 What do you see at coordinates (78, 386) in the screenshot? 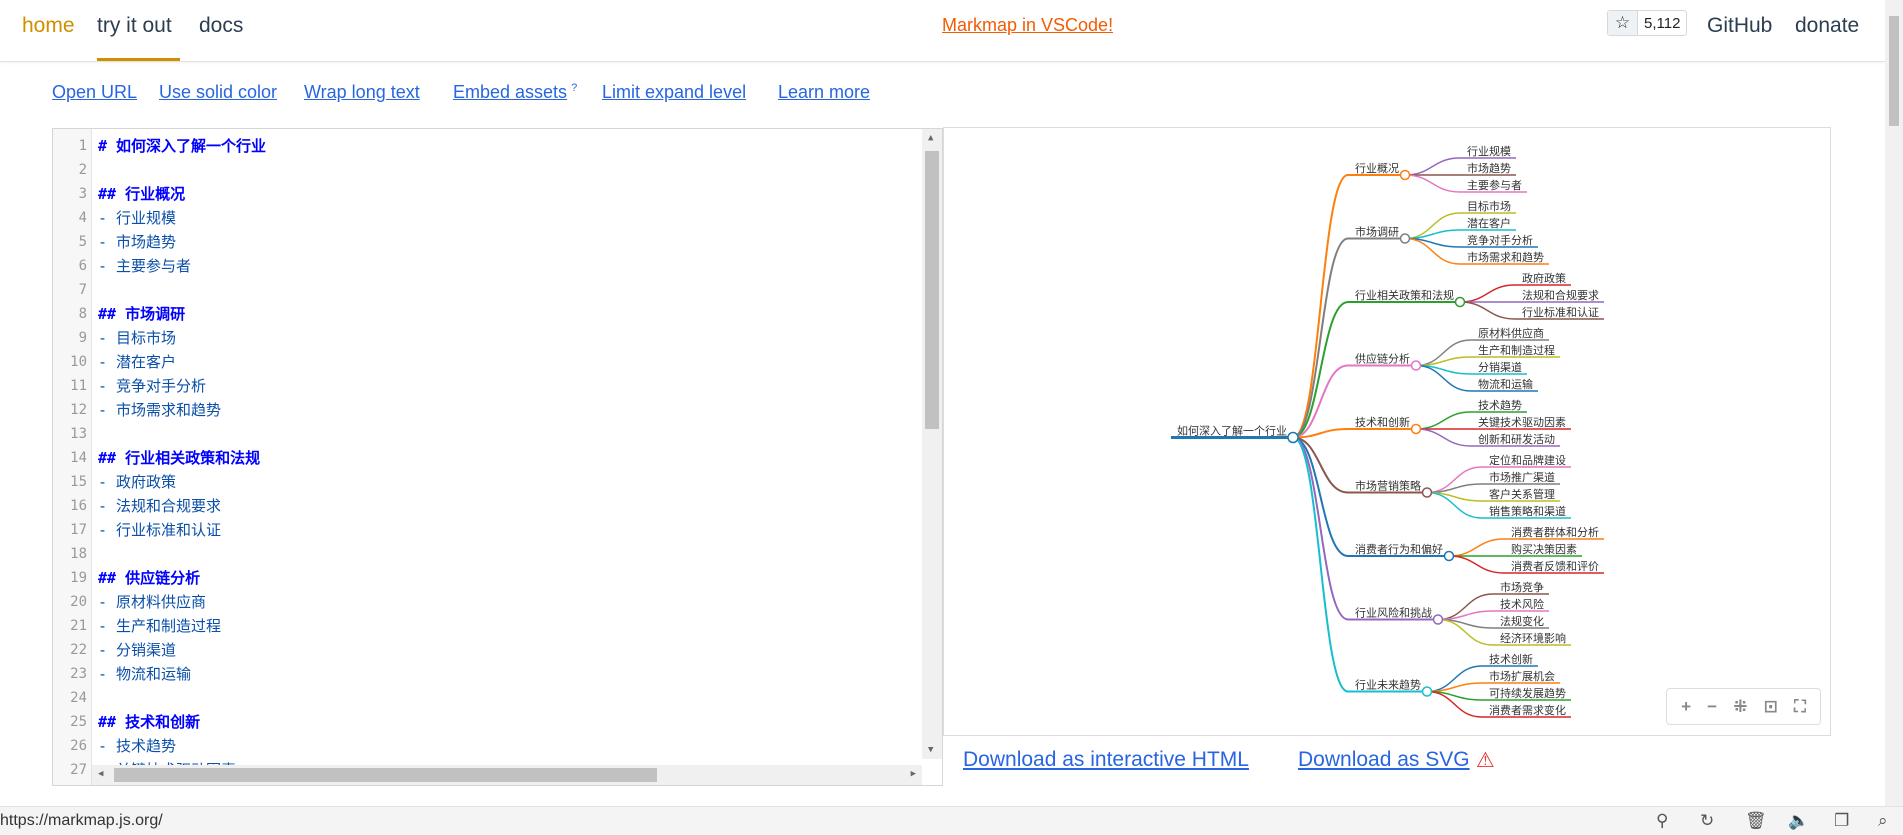
I see `line-number: 11` at bounding box center [78, 386].